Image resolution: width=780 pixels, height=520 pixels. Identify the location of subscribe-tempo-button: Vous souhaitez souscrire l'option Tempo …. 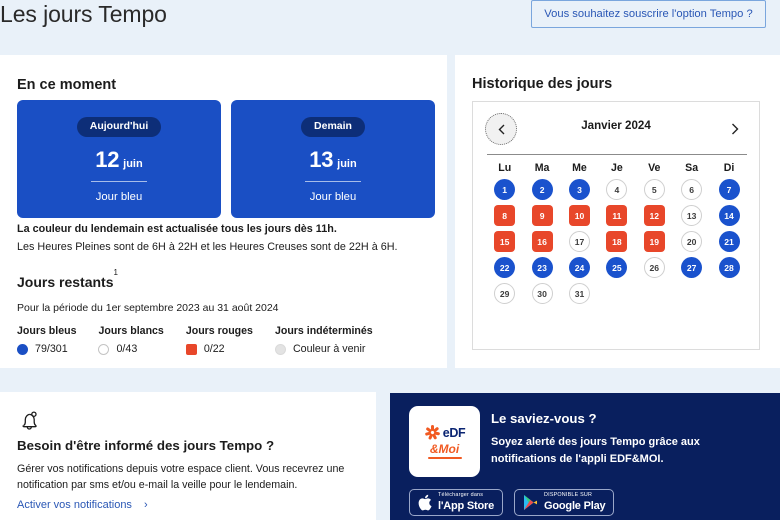
(648, 14).